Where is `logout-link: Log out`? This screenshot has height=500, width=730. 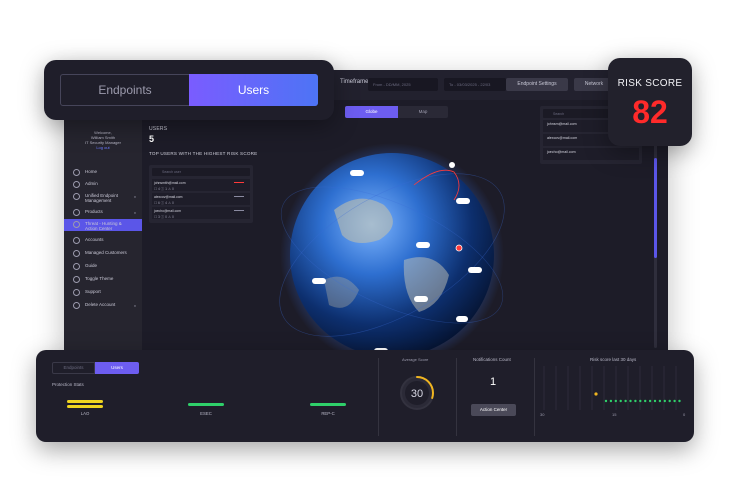
logout-link: Log out is located at coordinates (103, 147).